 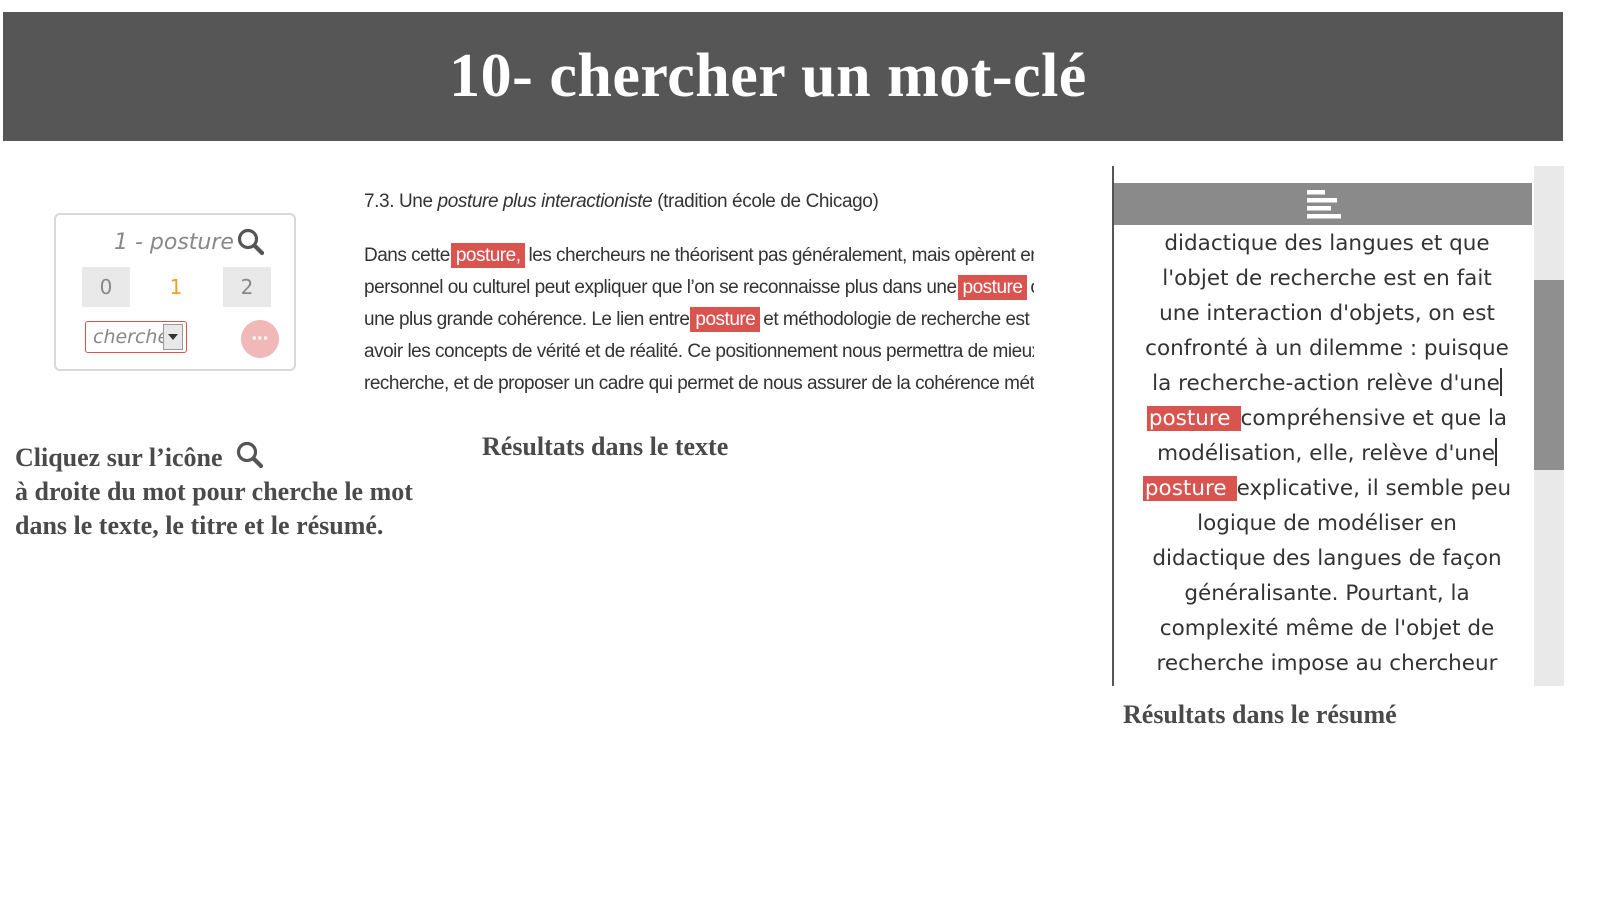 I want to click on keyword-widget: 1 - posture 0 1 2 cherche ···, so click(x=175, y=292).